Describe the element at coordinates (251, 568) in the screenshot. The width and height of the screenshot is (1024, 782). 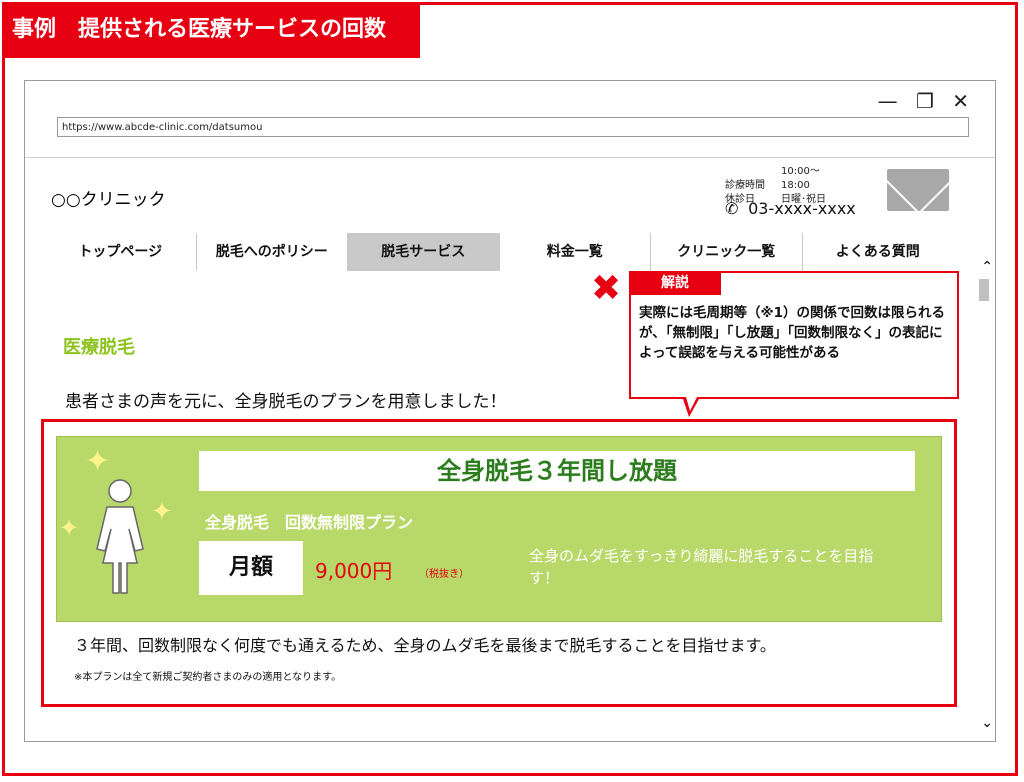
I see `monthly-label: 月額` at that location.